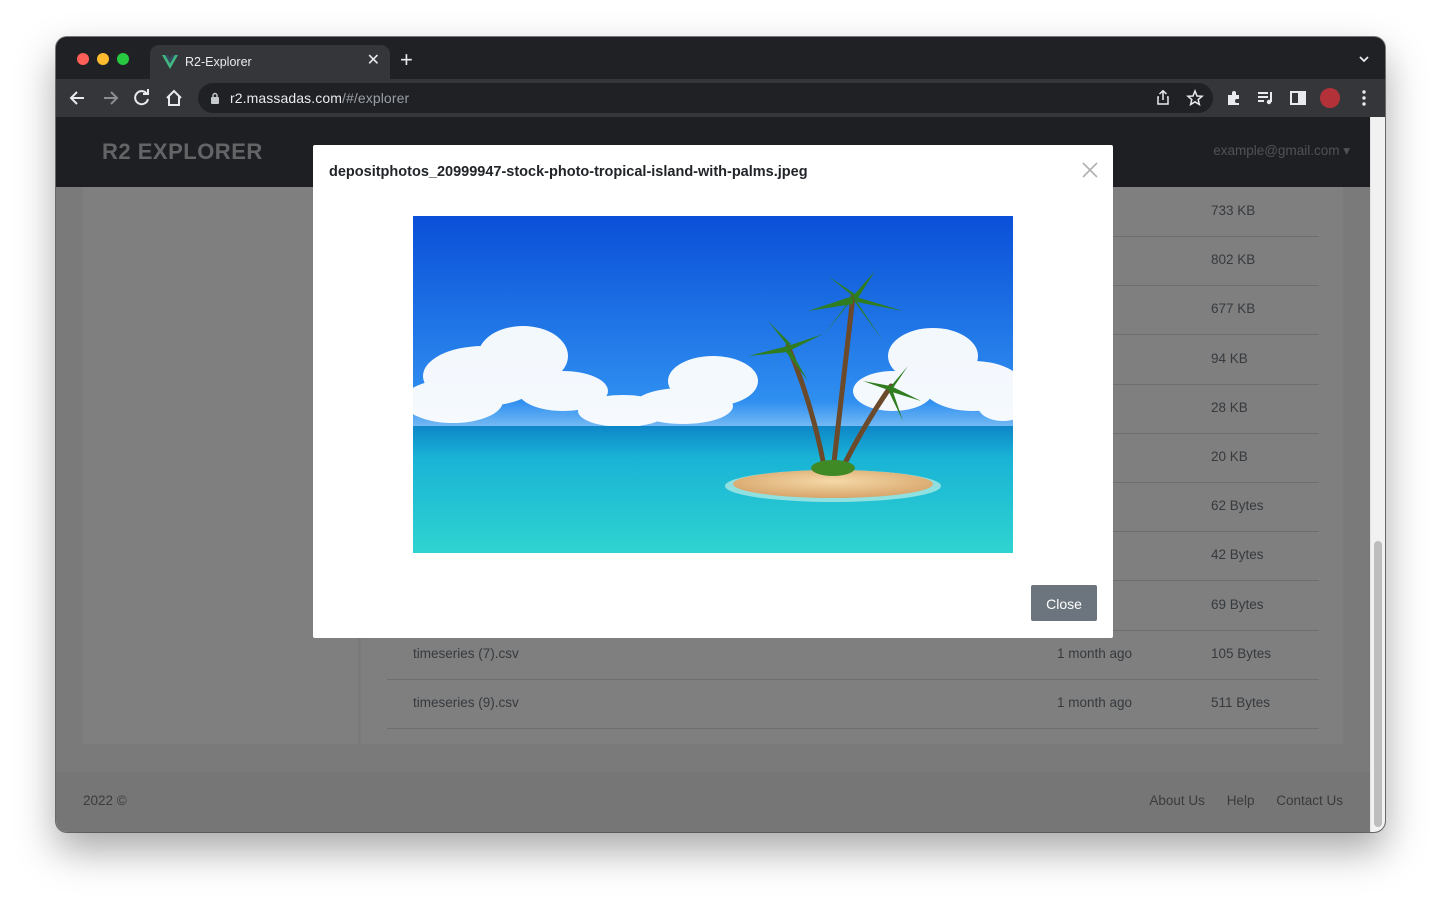 This screenshot has height=907, width=1441. What do you see at coordinates (170, 62) in the screenshot?
I see `vue-logo-icon` at bounding box center [170, 62].